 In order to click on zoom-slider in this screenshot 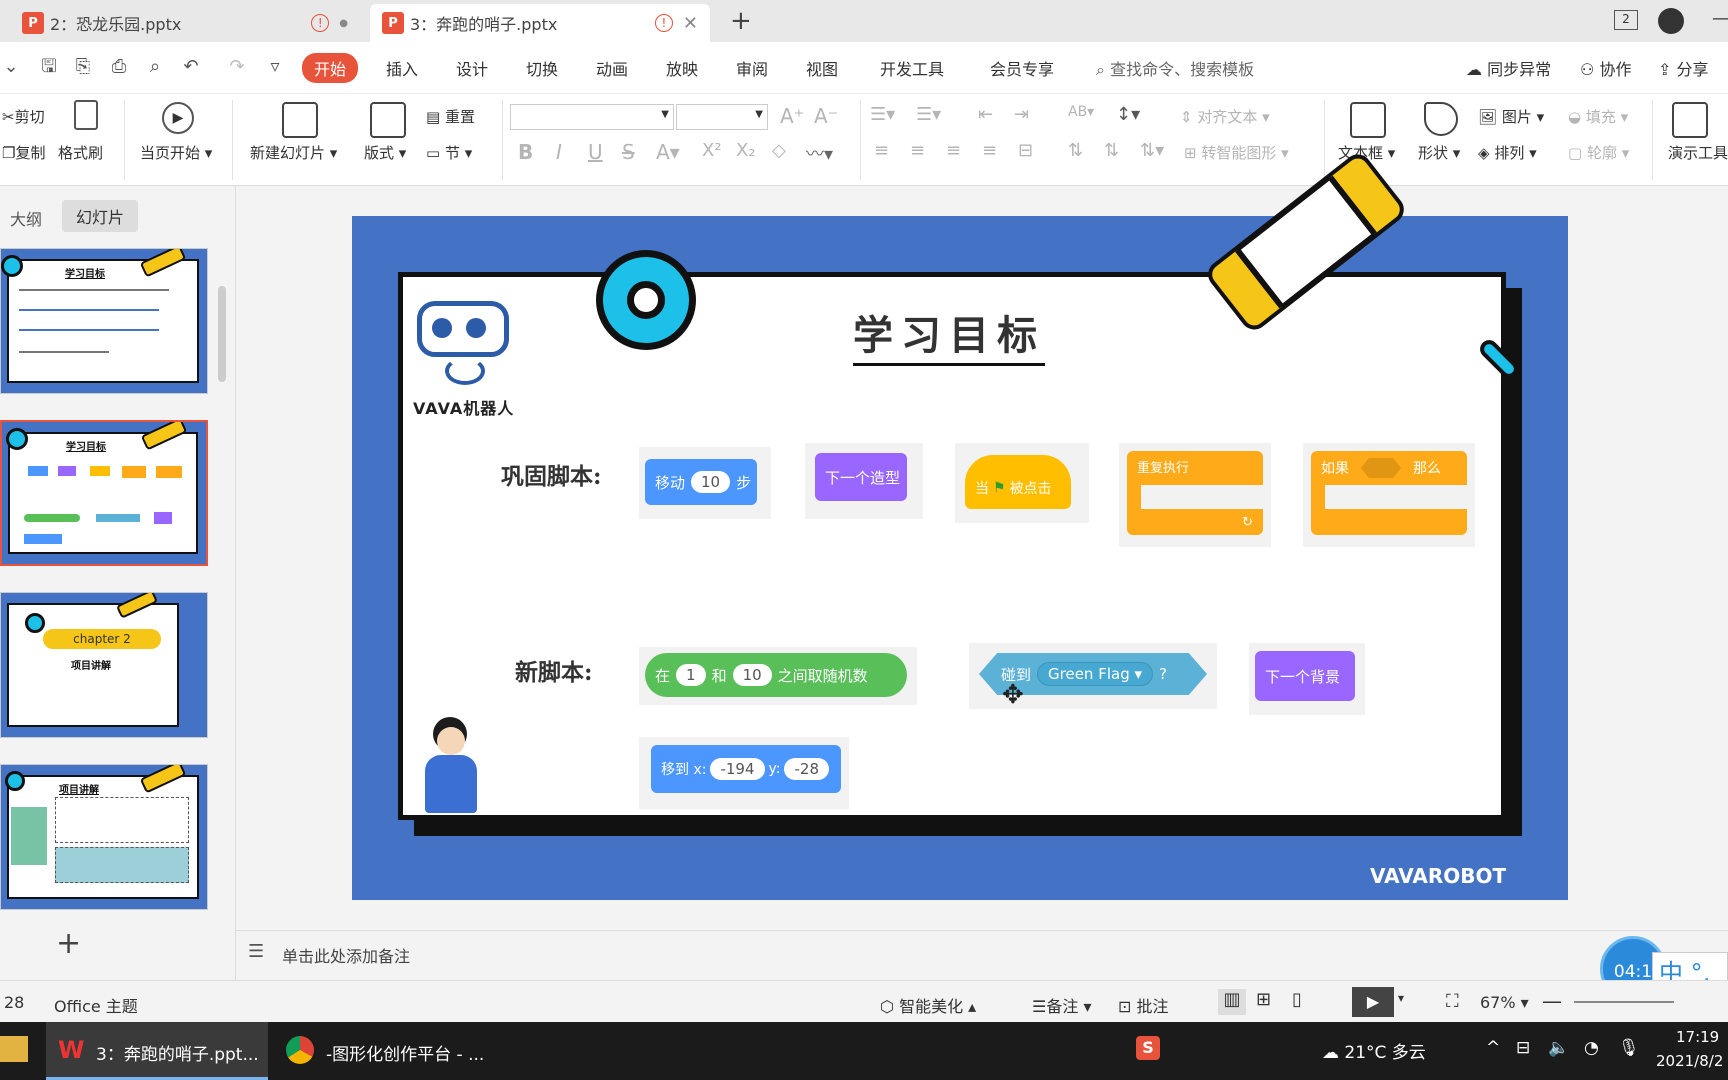, I will do `click(1624, 1002)`.